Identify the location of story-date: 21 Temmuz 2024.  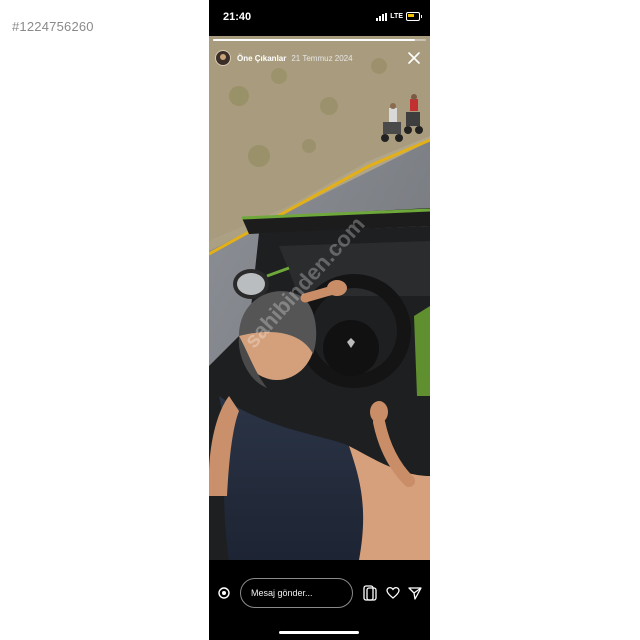
(322, 58).